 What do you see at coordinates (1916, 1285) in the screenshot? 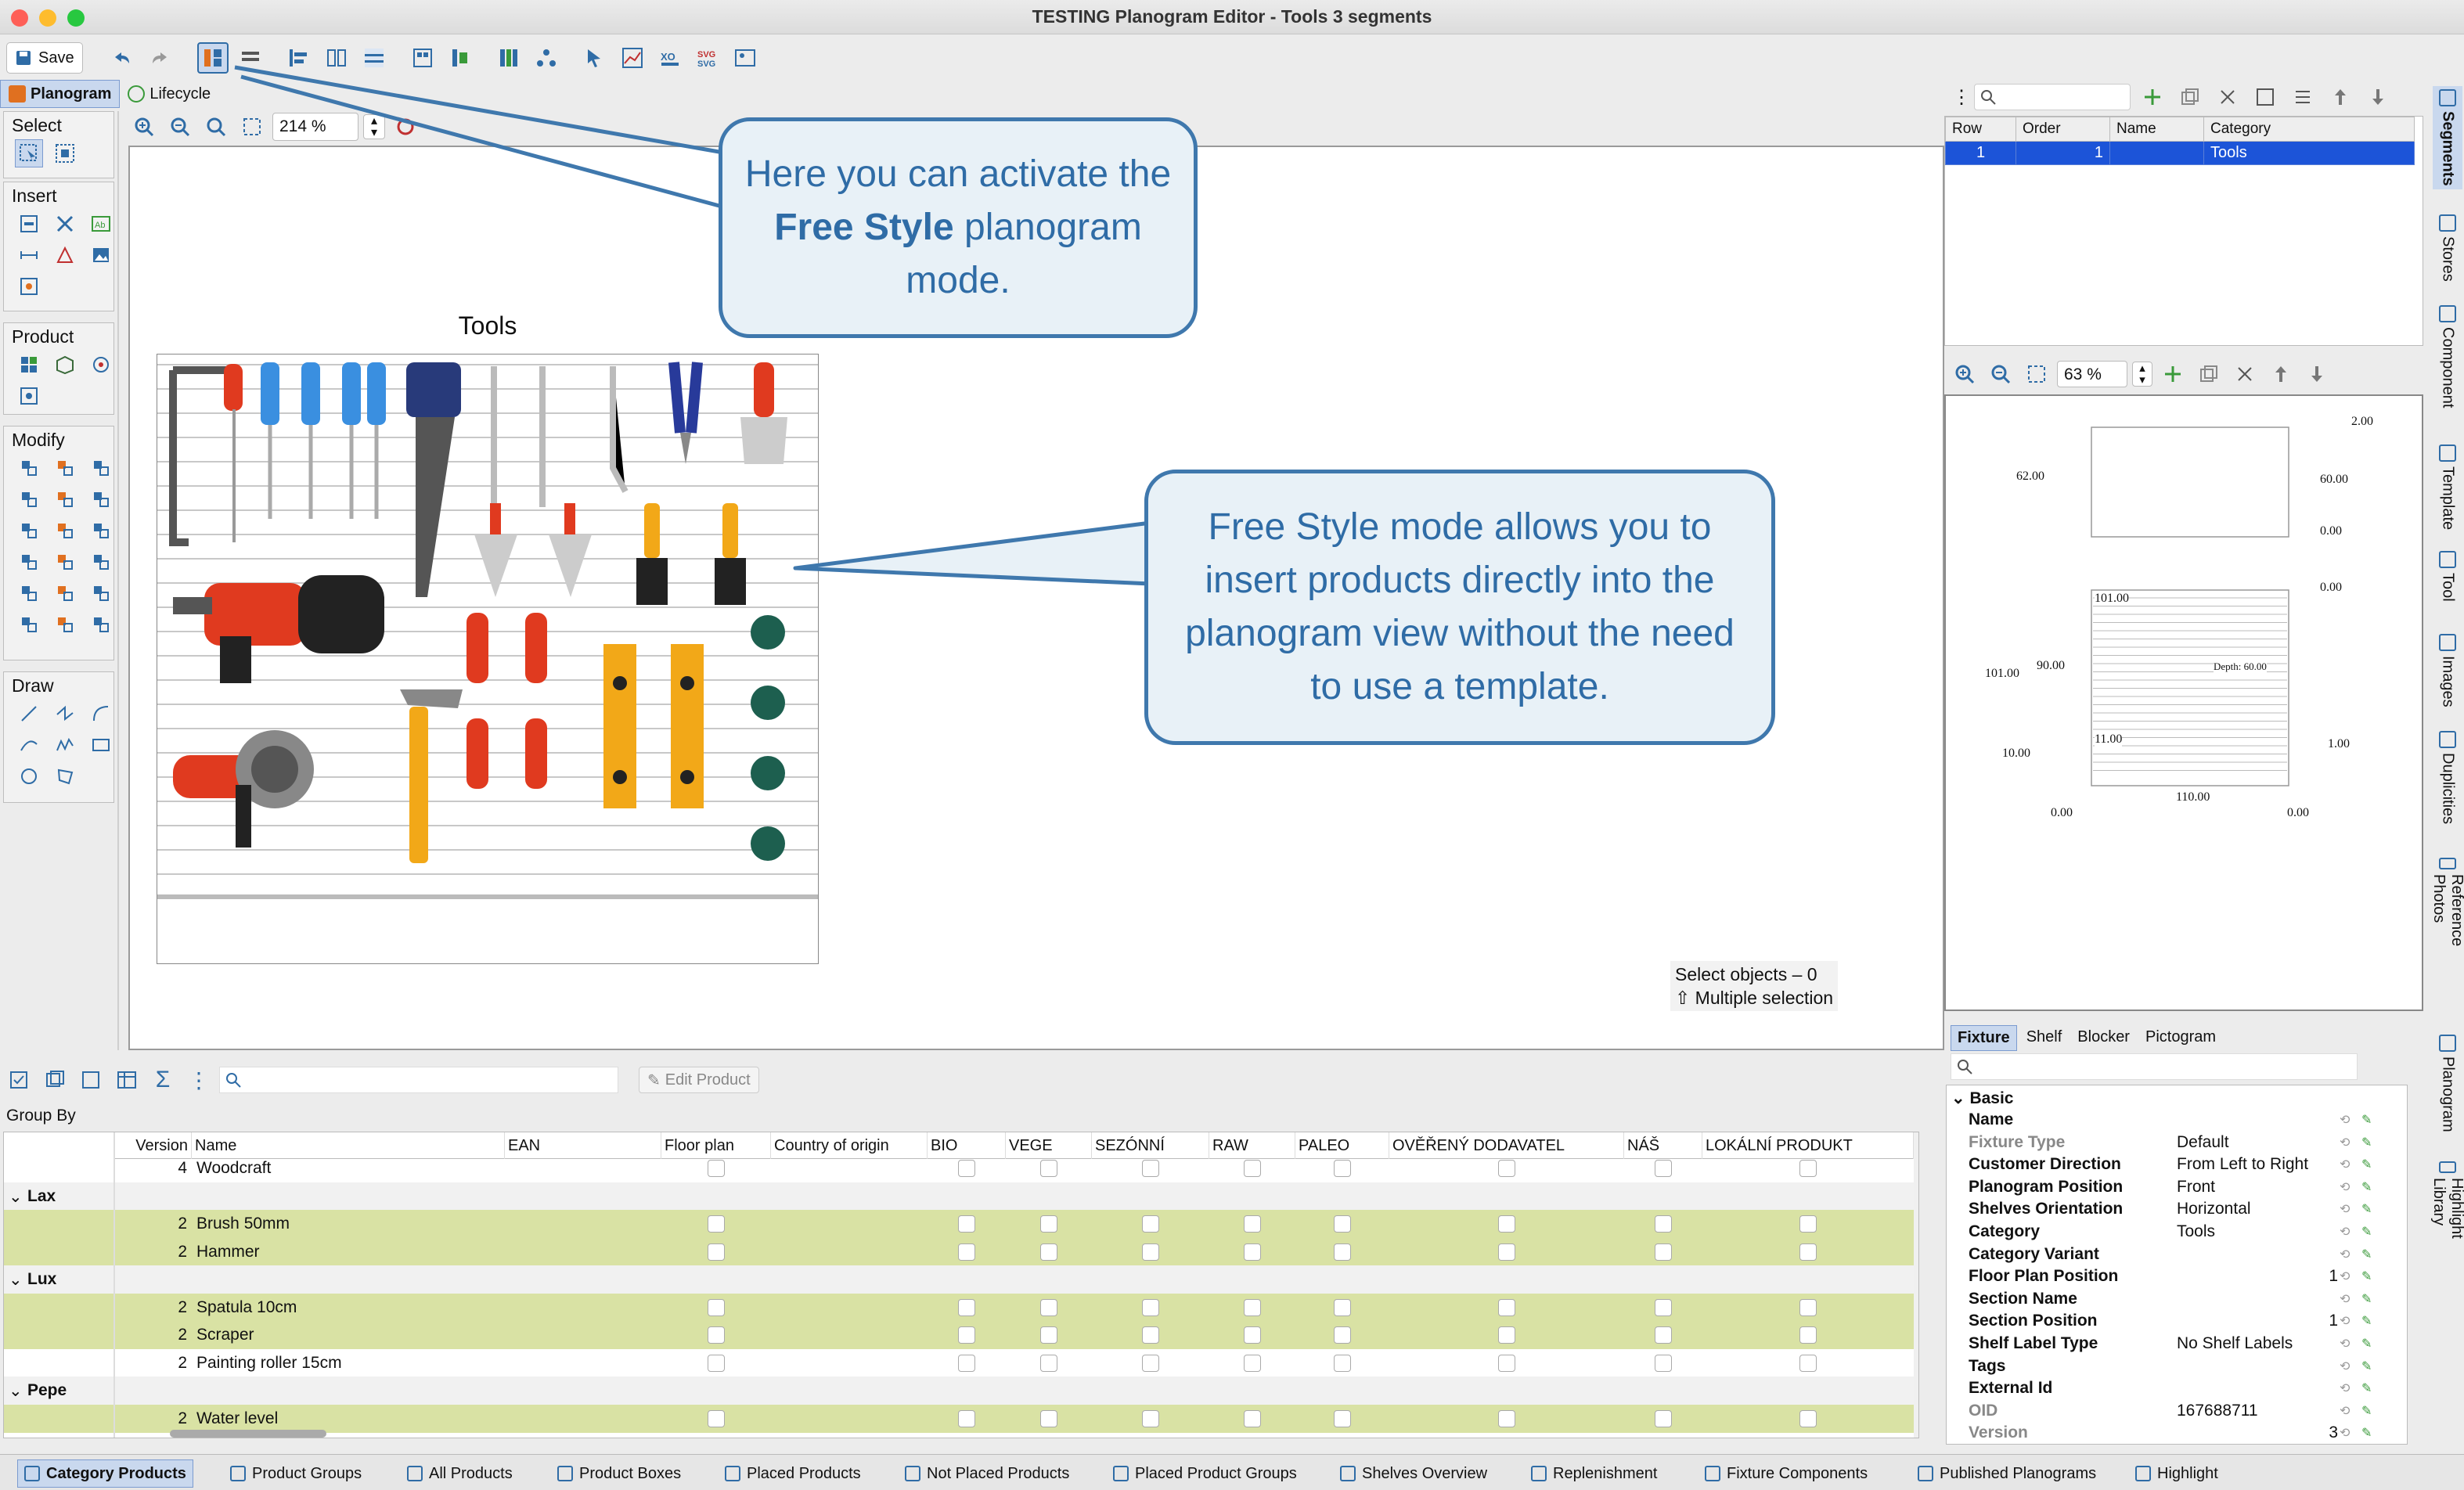
I see `table-vertical-scrollbar` at bounding box center [1916, 1285].